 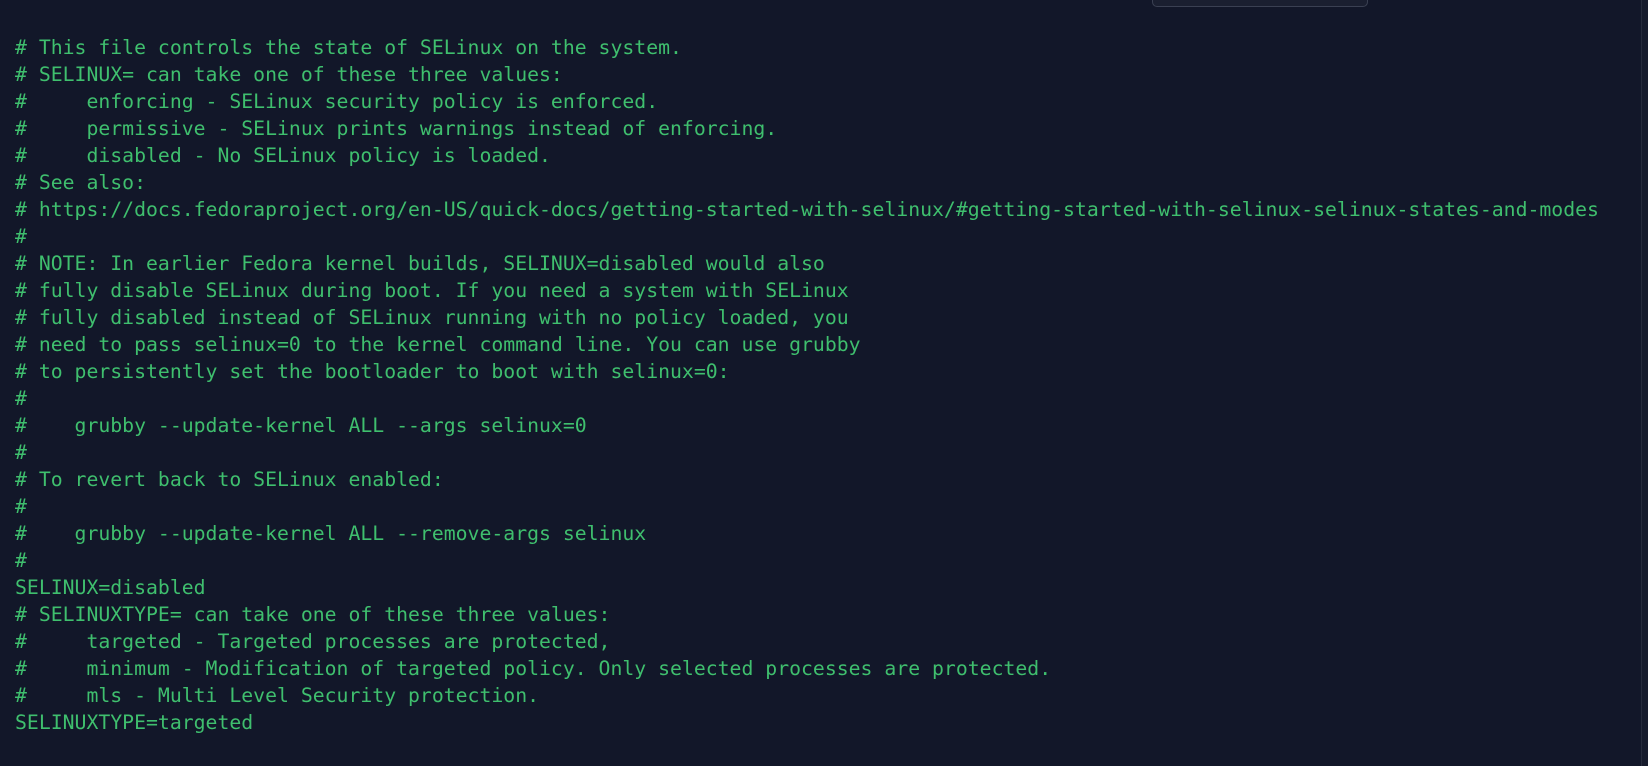 What do you see at coordinates (134, 722) in the screenshot?
I see `selinuxtype-setting-line: SELINUXTYPE=targeted` at bounding box center [134, 722].